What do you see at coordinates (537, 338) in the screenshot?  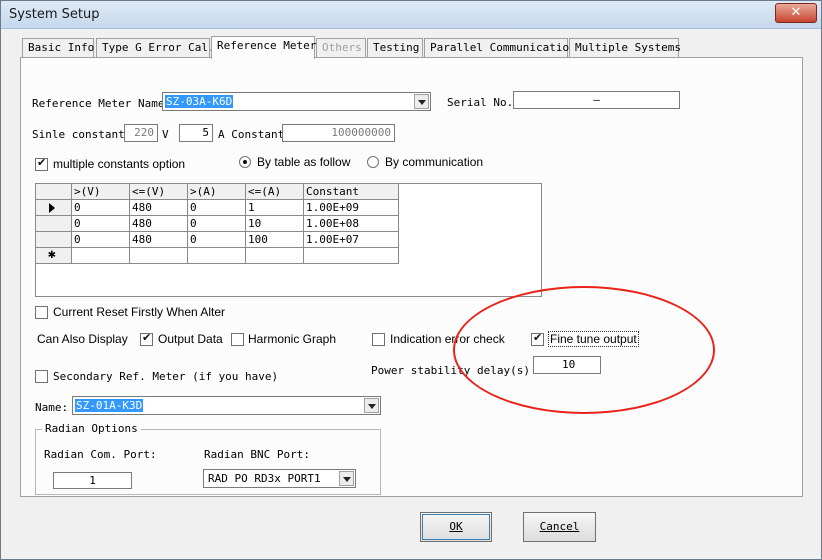 I see `fine-tune-output-checkbox` at bounding box center [537, 338].